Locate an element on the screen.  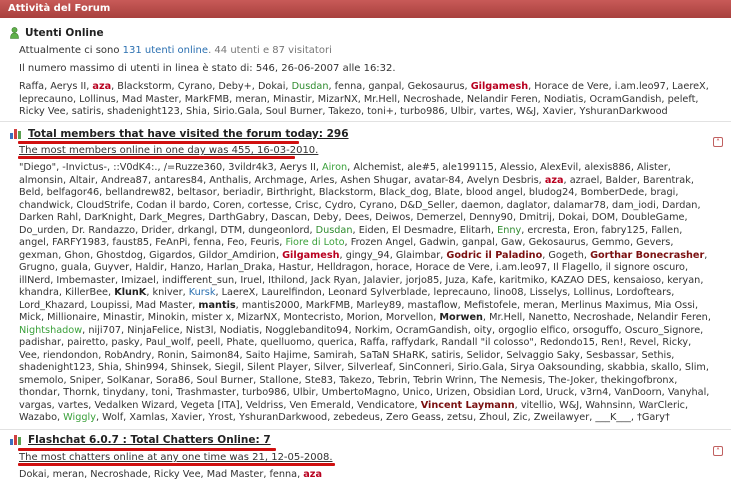
user-link: Tebrin Wrinn is located at coordinates (443, 380).